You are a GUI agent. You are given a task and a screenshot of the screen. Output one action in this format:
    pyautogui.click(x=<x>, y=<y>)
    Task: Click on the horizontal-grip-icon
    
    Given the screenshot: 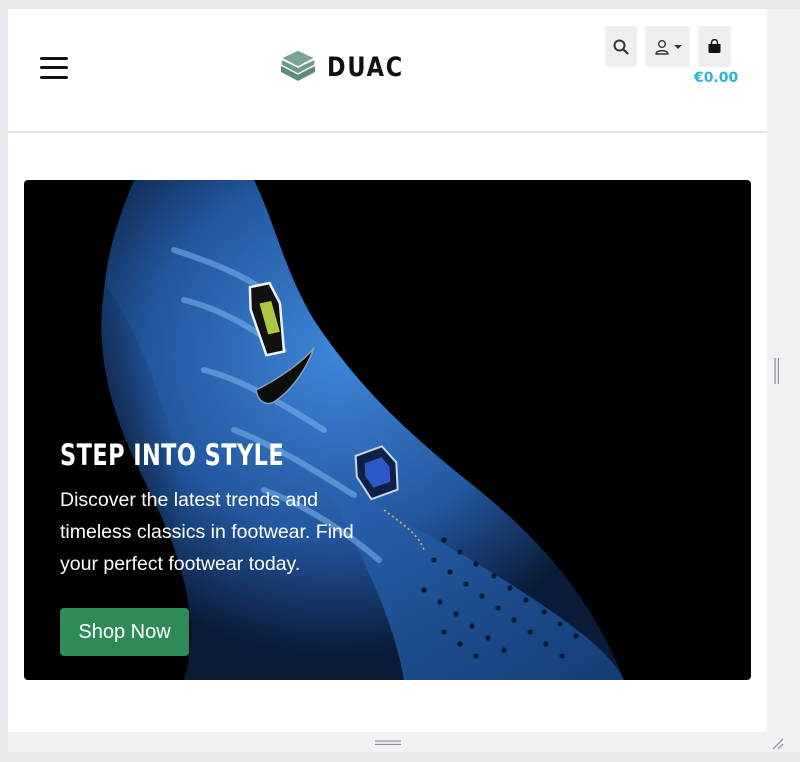 What is the action you would take?
    pyautogui.click(x=388, y=743)
    